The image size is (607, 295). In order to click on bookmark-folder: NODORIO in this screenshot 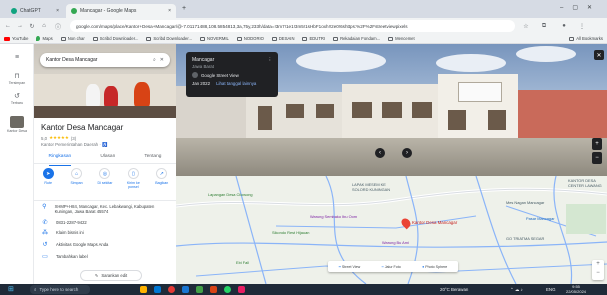, I will do `click(250, 38)`.